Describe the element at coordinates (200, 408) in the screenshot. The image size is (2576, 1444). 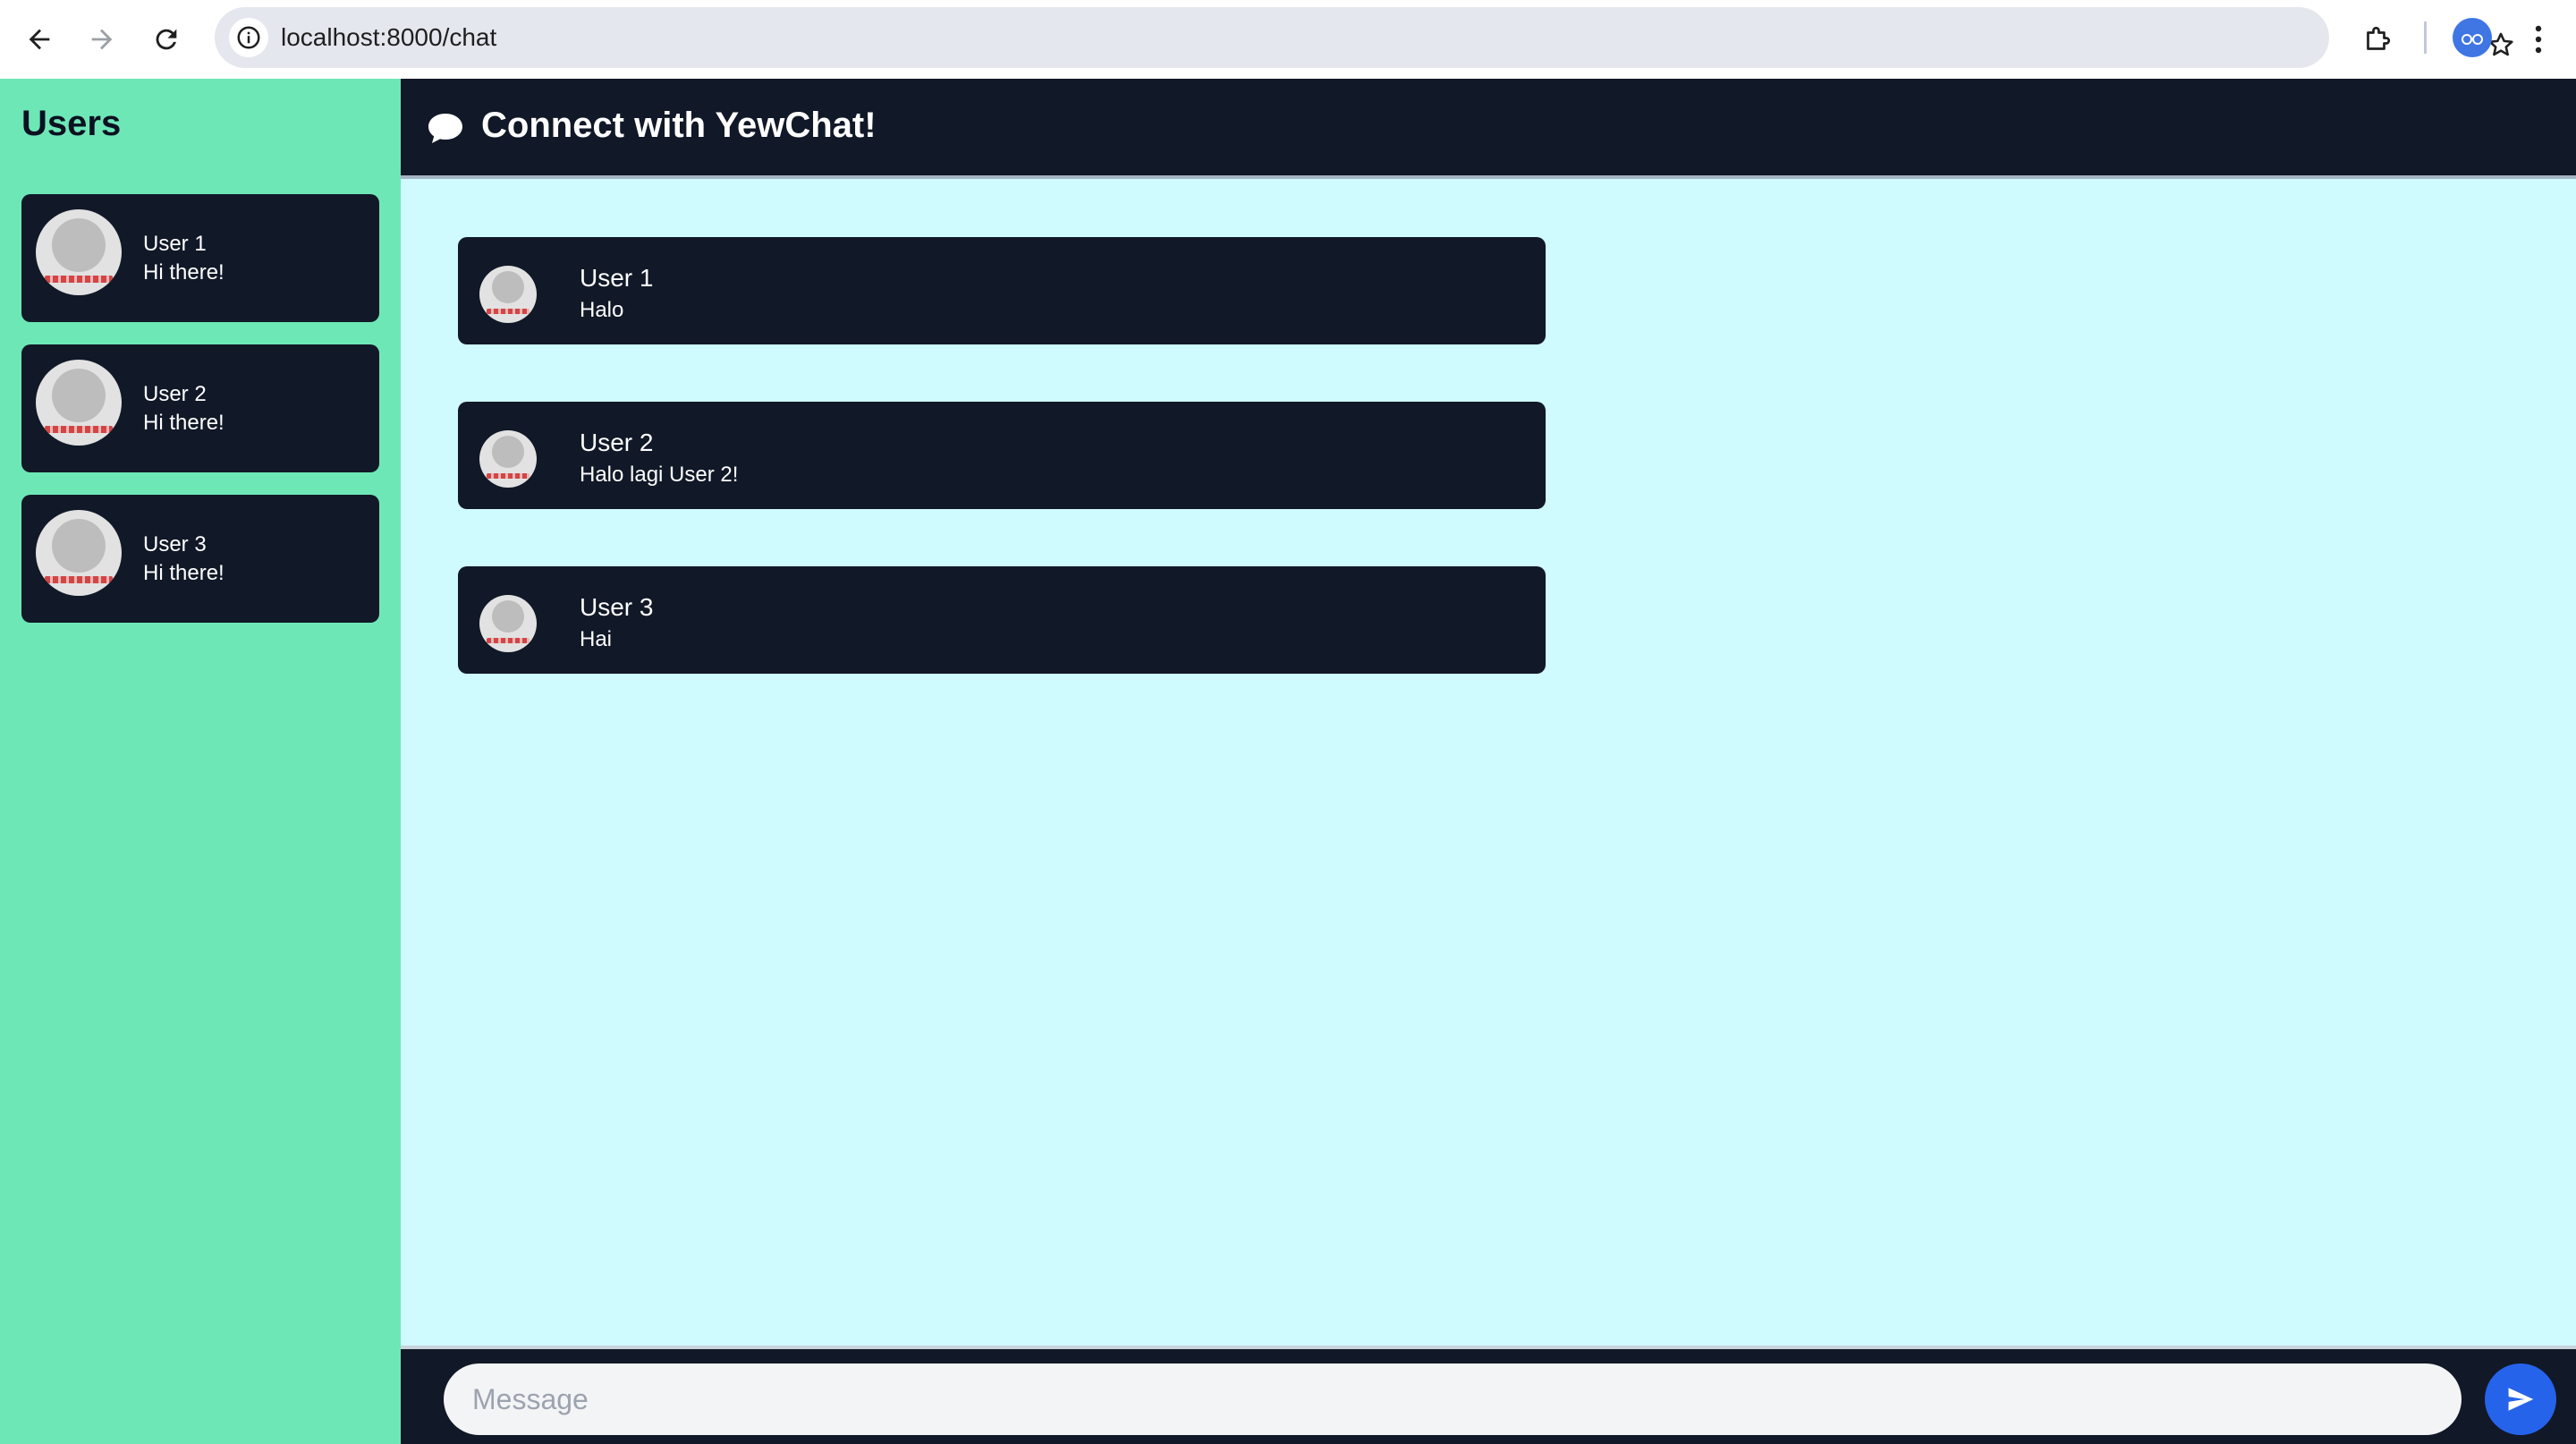
I see `user-card: User 2 Hi there!` at that location.